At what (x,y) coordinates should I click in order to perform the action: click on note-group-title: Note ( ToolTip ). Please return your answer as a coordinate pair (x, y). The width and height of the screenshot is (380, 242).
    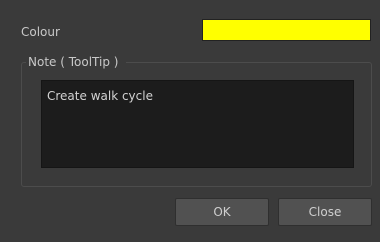
    Looking at the image, I should click on (76, 62).